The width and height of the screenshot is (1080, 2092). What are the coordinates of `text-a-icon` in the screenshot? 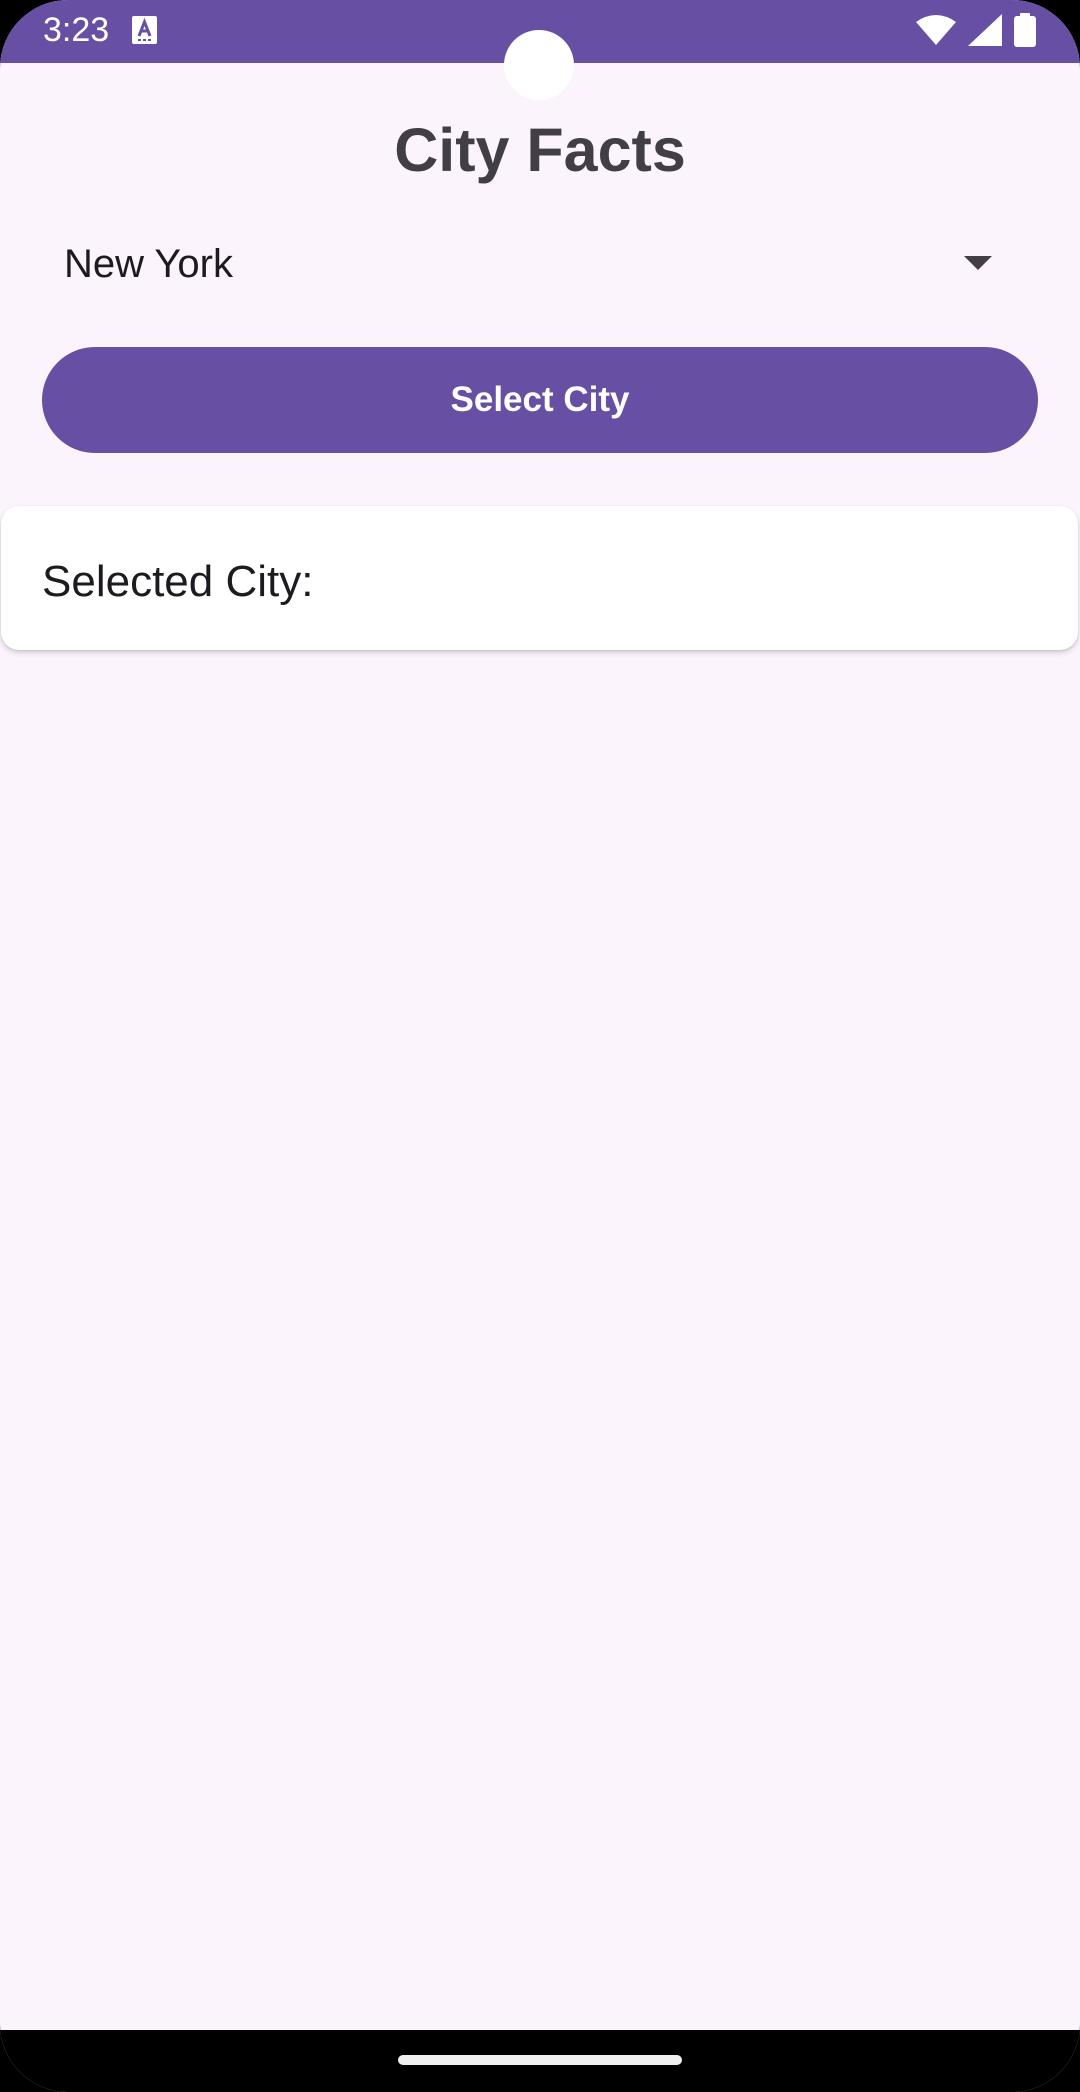 It's located at (144, 30).